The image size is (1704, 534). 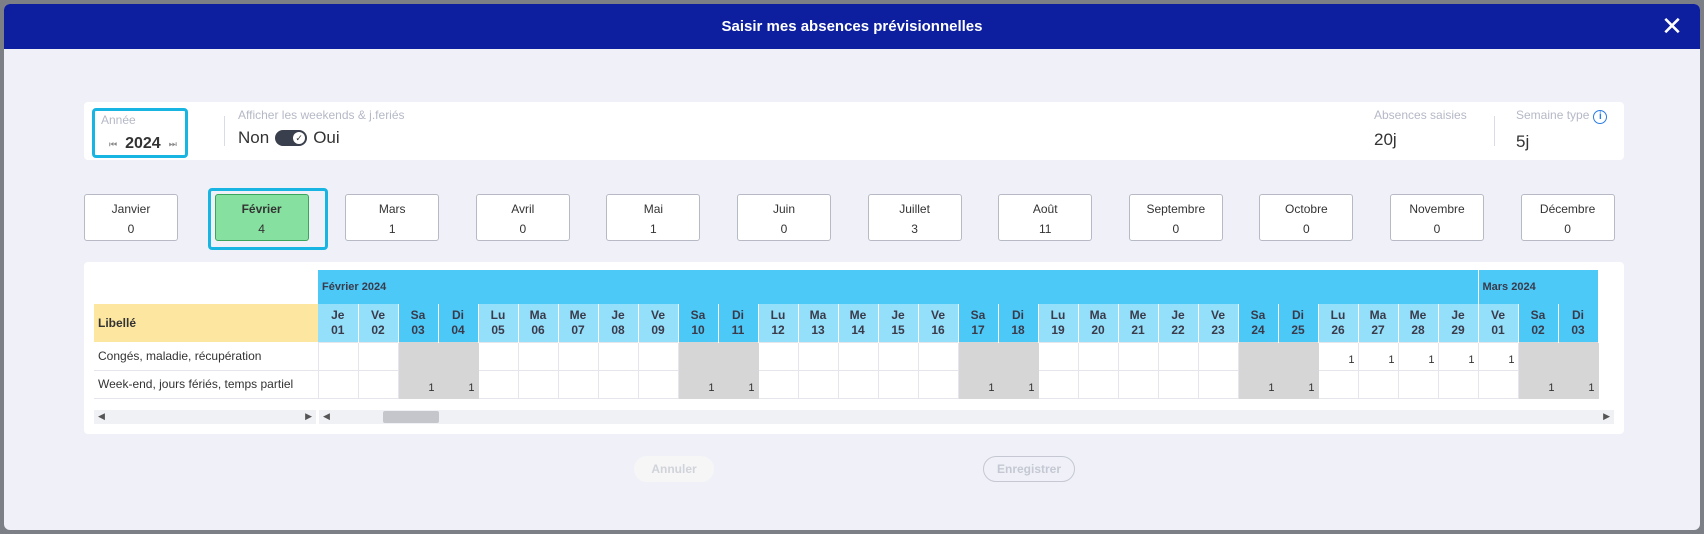 I want to click on day-header: Je 29, so click(x=1458, y=323).